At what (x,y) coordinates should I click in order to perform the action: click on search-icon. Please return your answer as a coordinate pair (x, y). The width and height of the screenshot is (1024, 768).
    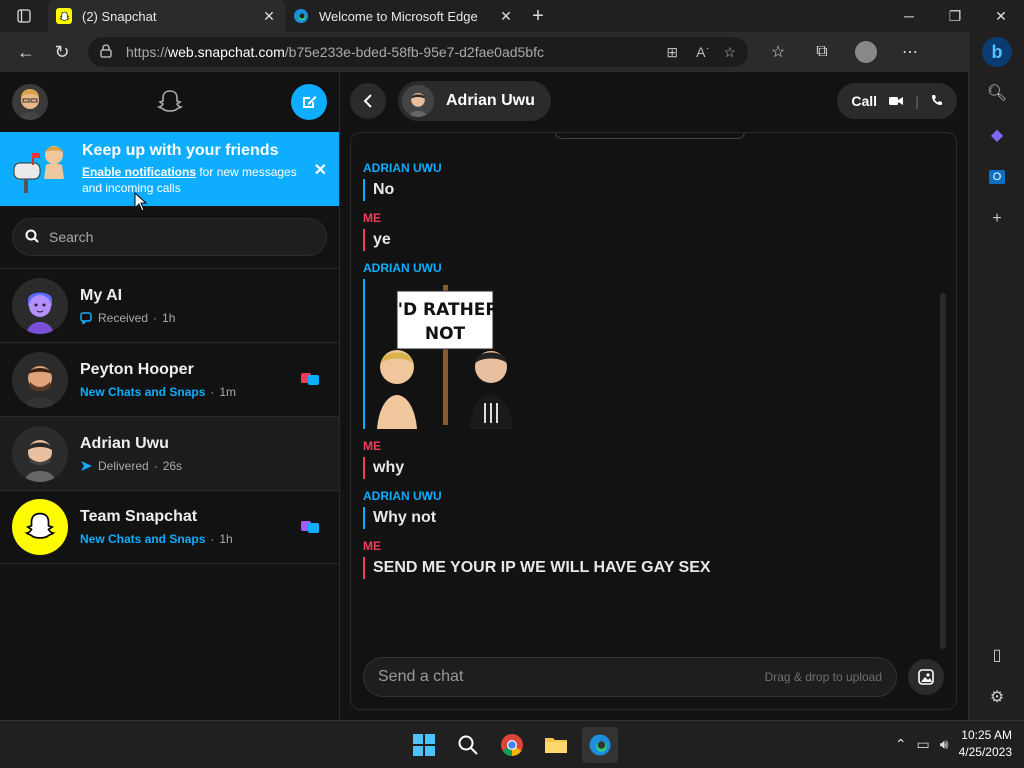
    Looking at the image, I should click on (32, 237).